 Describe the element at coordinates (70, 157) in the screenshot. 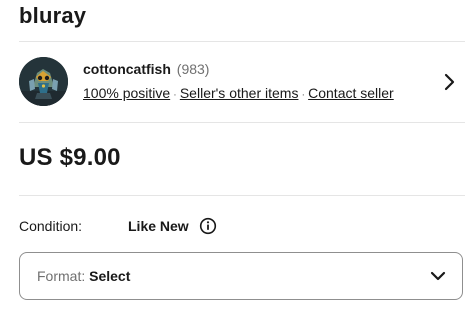

I see `price: US $9.00` at that location.